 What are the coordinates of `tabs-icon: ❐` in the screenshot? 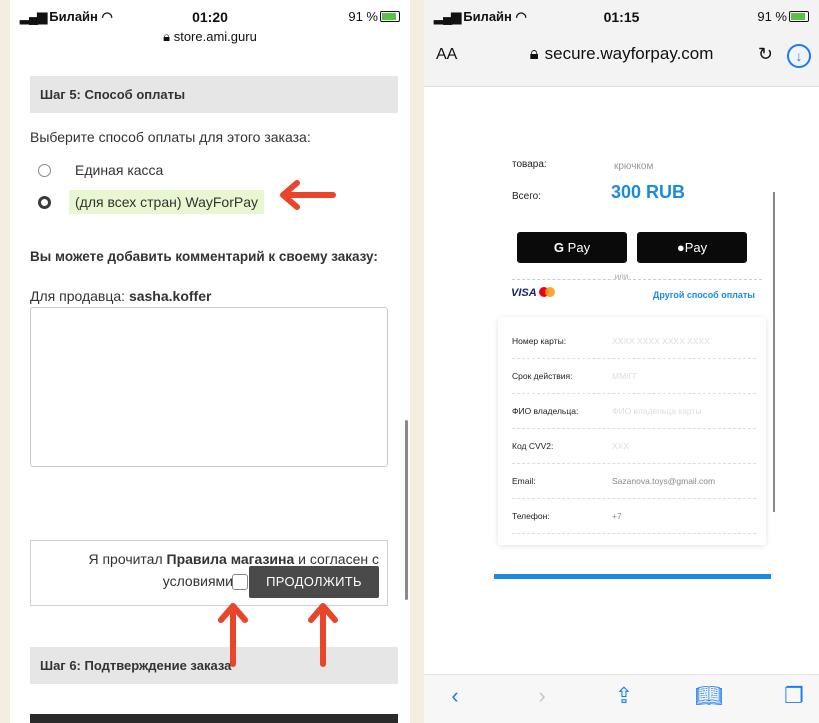 It's located at (794, 696).